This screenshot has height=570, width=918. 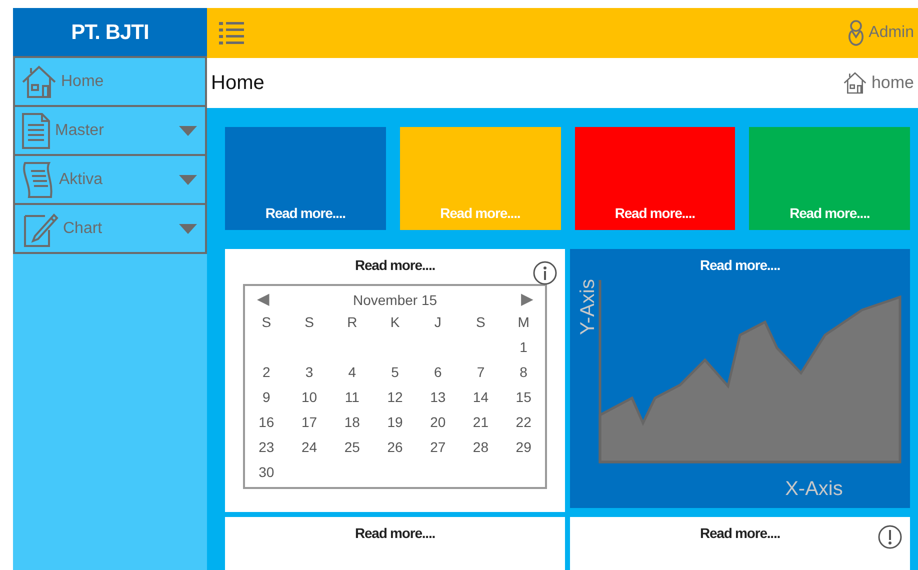 I want to click on calendar-day: 2, so click(x=266, y=372).